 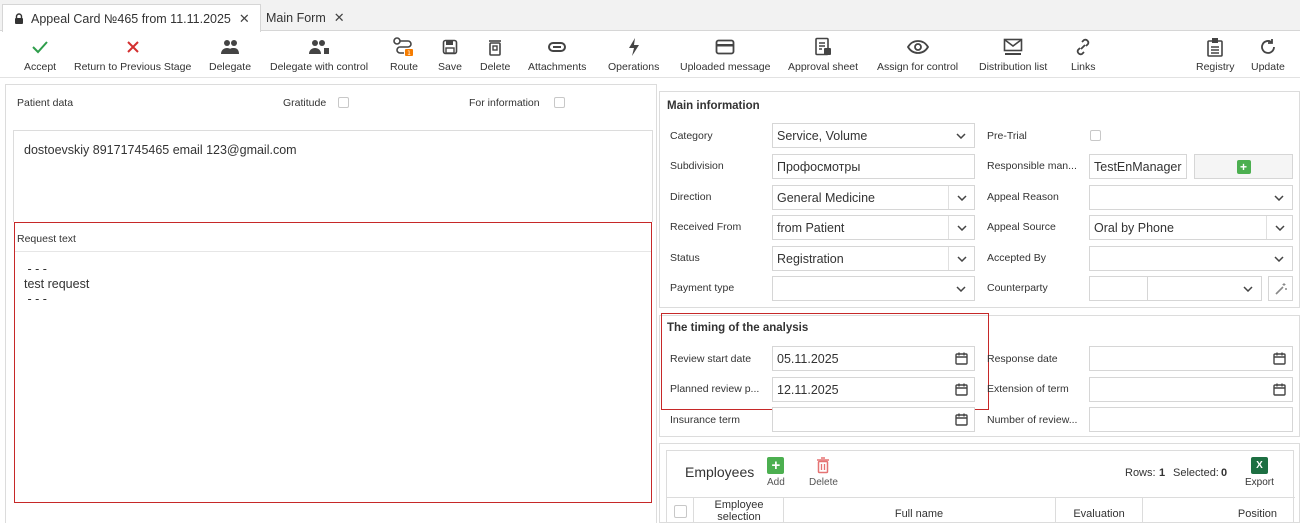 I want to click on distribution-list-label: Distribution list, so click(x=1013, y=67).